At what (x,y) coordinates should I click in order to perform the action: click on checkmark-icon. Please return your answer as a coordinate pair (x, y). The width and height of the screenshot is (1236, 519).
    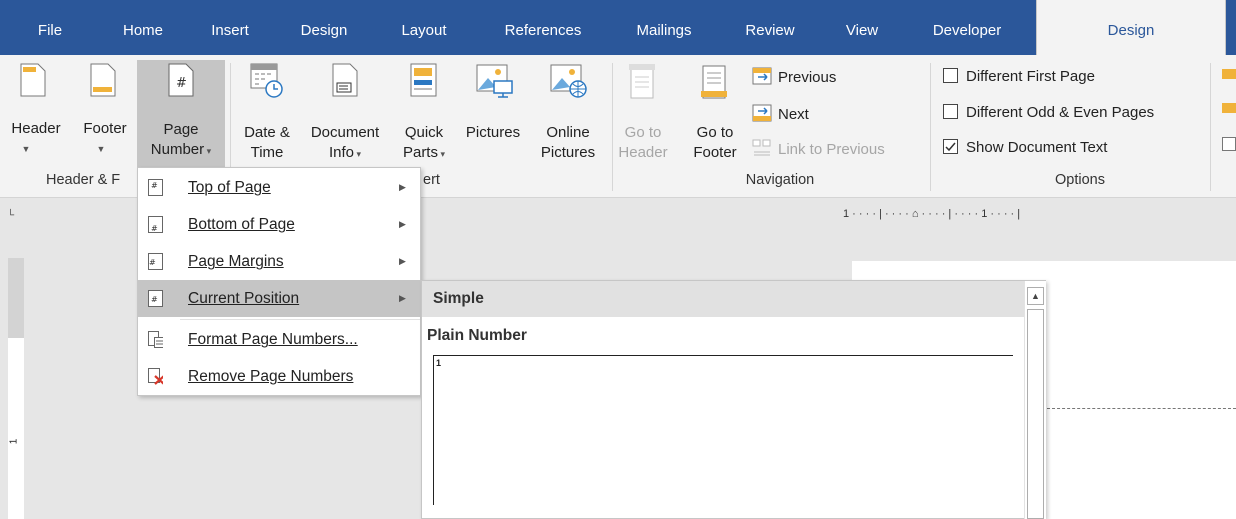
    Looking at the image, I should click on (950, 147).